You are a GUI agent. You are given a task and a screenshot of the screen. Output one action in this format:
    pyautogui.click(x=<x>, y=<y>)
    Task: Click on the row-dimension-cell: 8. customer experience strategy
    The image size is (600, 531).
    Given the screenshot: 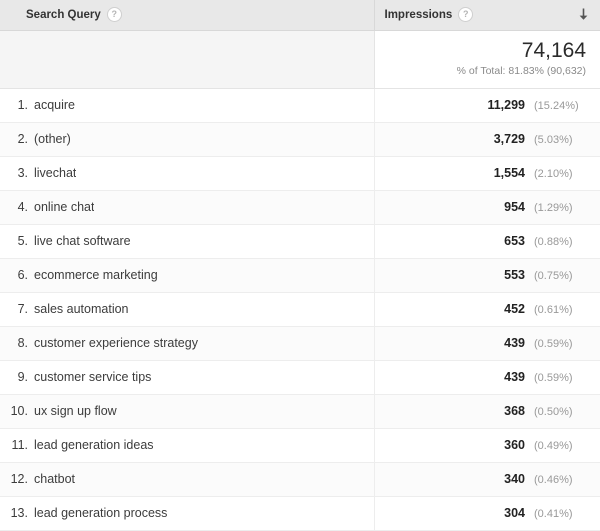 What is the action you would take?
    pyautogui.click(x=187, y=343)
    